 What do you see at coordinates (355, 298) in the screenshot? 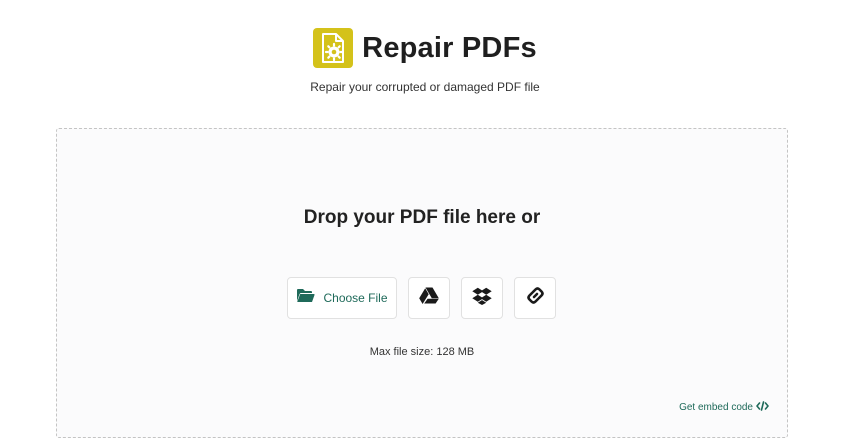
I see `choose-file-label: Choose File` at bounding box center [355, 298].